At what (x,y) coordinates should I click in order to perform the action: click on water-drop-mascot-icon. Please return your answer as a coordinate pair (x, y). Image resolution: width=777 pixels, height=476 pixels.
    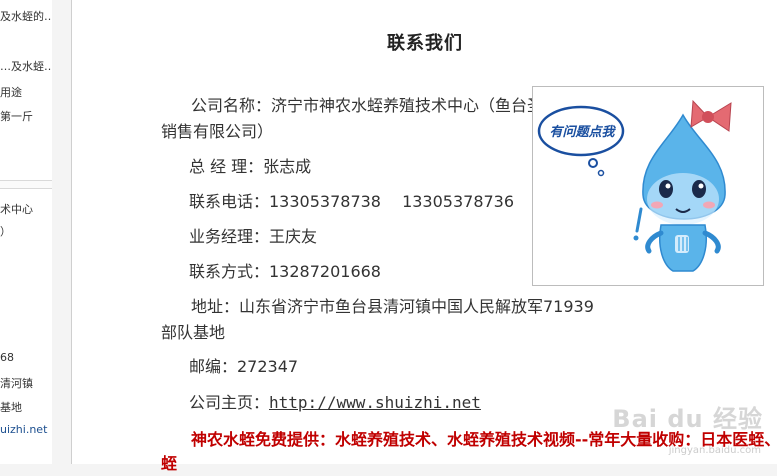
    Looking at the image, I should click on (648, 186).